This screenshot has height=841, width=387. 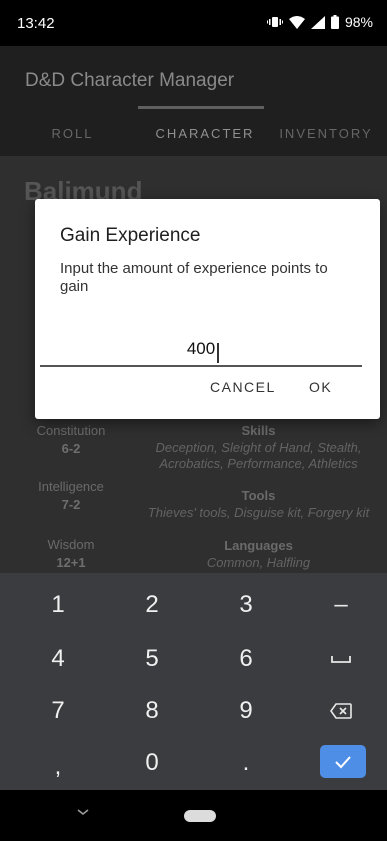 I want to click on done-key, so click(x=343, y=761).